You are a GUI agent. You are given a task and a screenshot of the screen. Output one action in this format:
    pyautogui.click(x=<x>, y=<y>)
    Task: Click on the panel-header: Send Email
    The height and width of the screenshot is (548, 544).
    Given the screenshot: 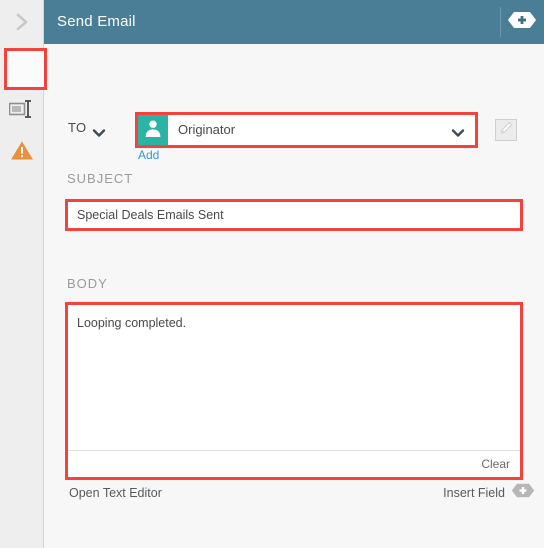 What is the action you would take?
    pyautogui.click(x=294, y=22)
    